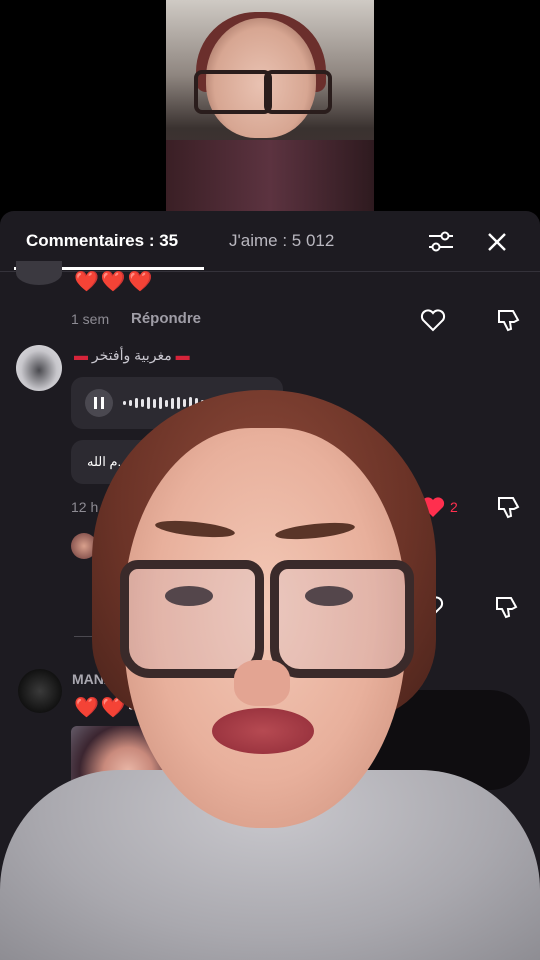  Describe the element at coordinates (102, 241) in the screenshot. I see `tab-comments: Commentaires : 35` at that location.